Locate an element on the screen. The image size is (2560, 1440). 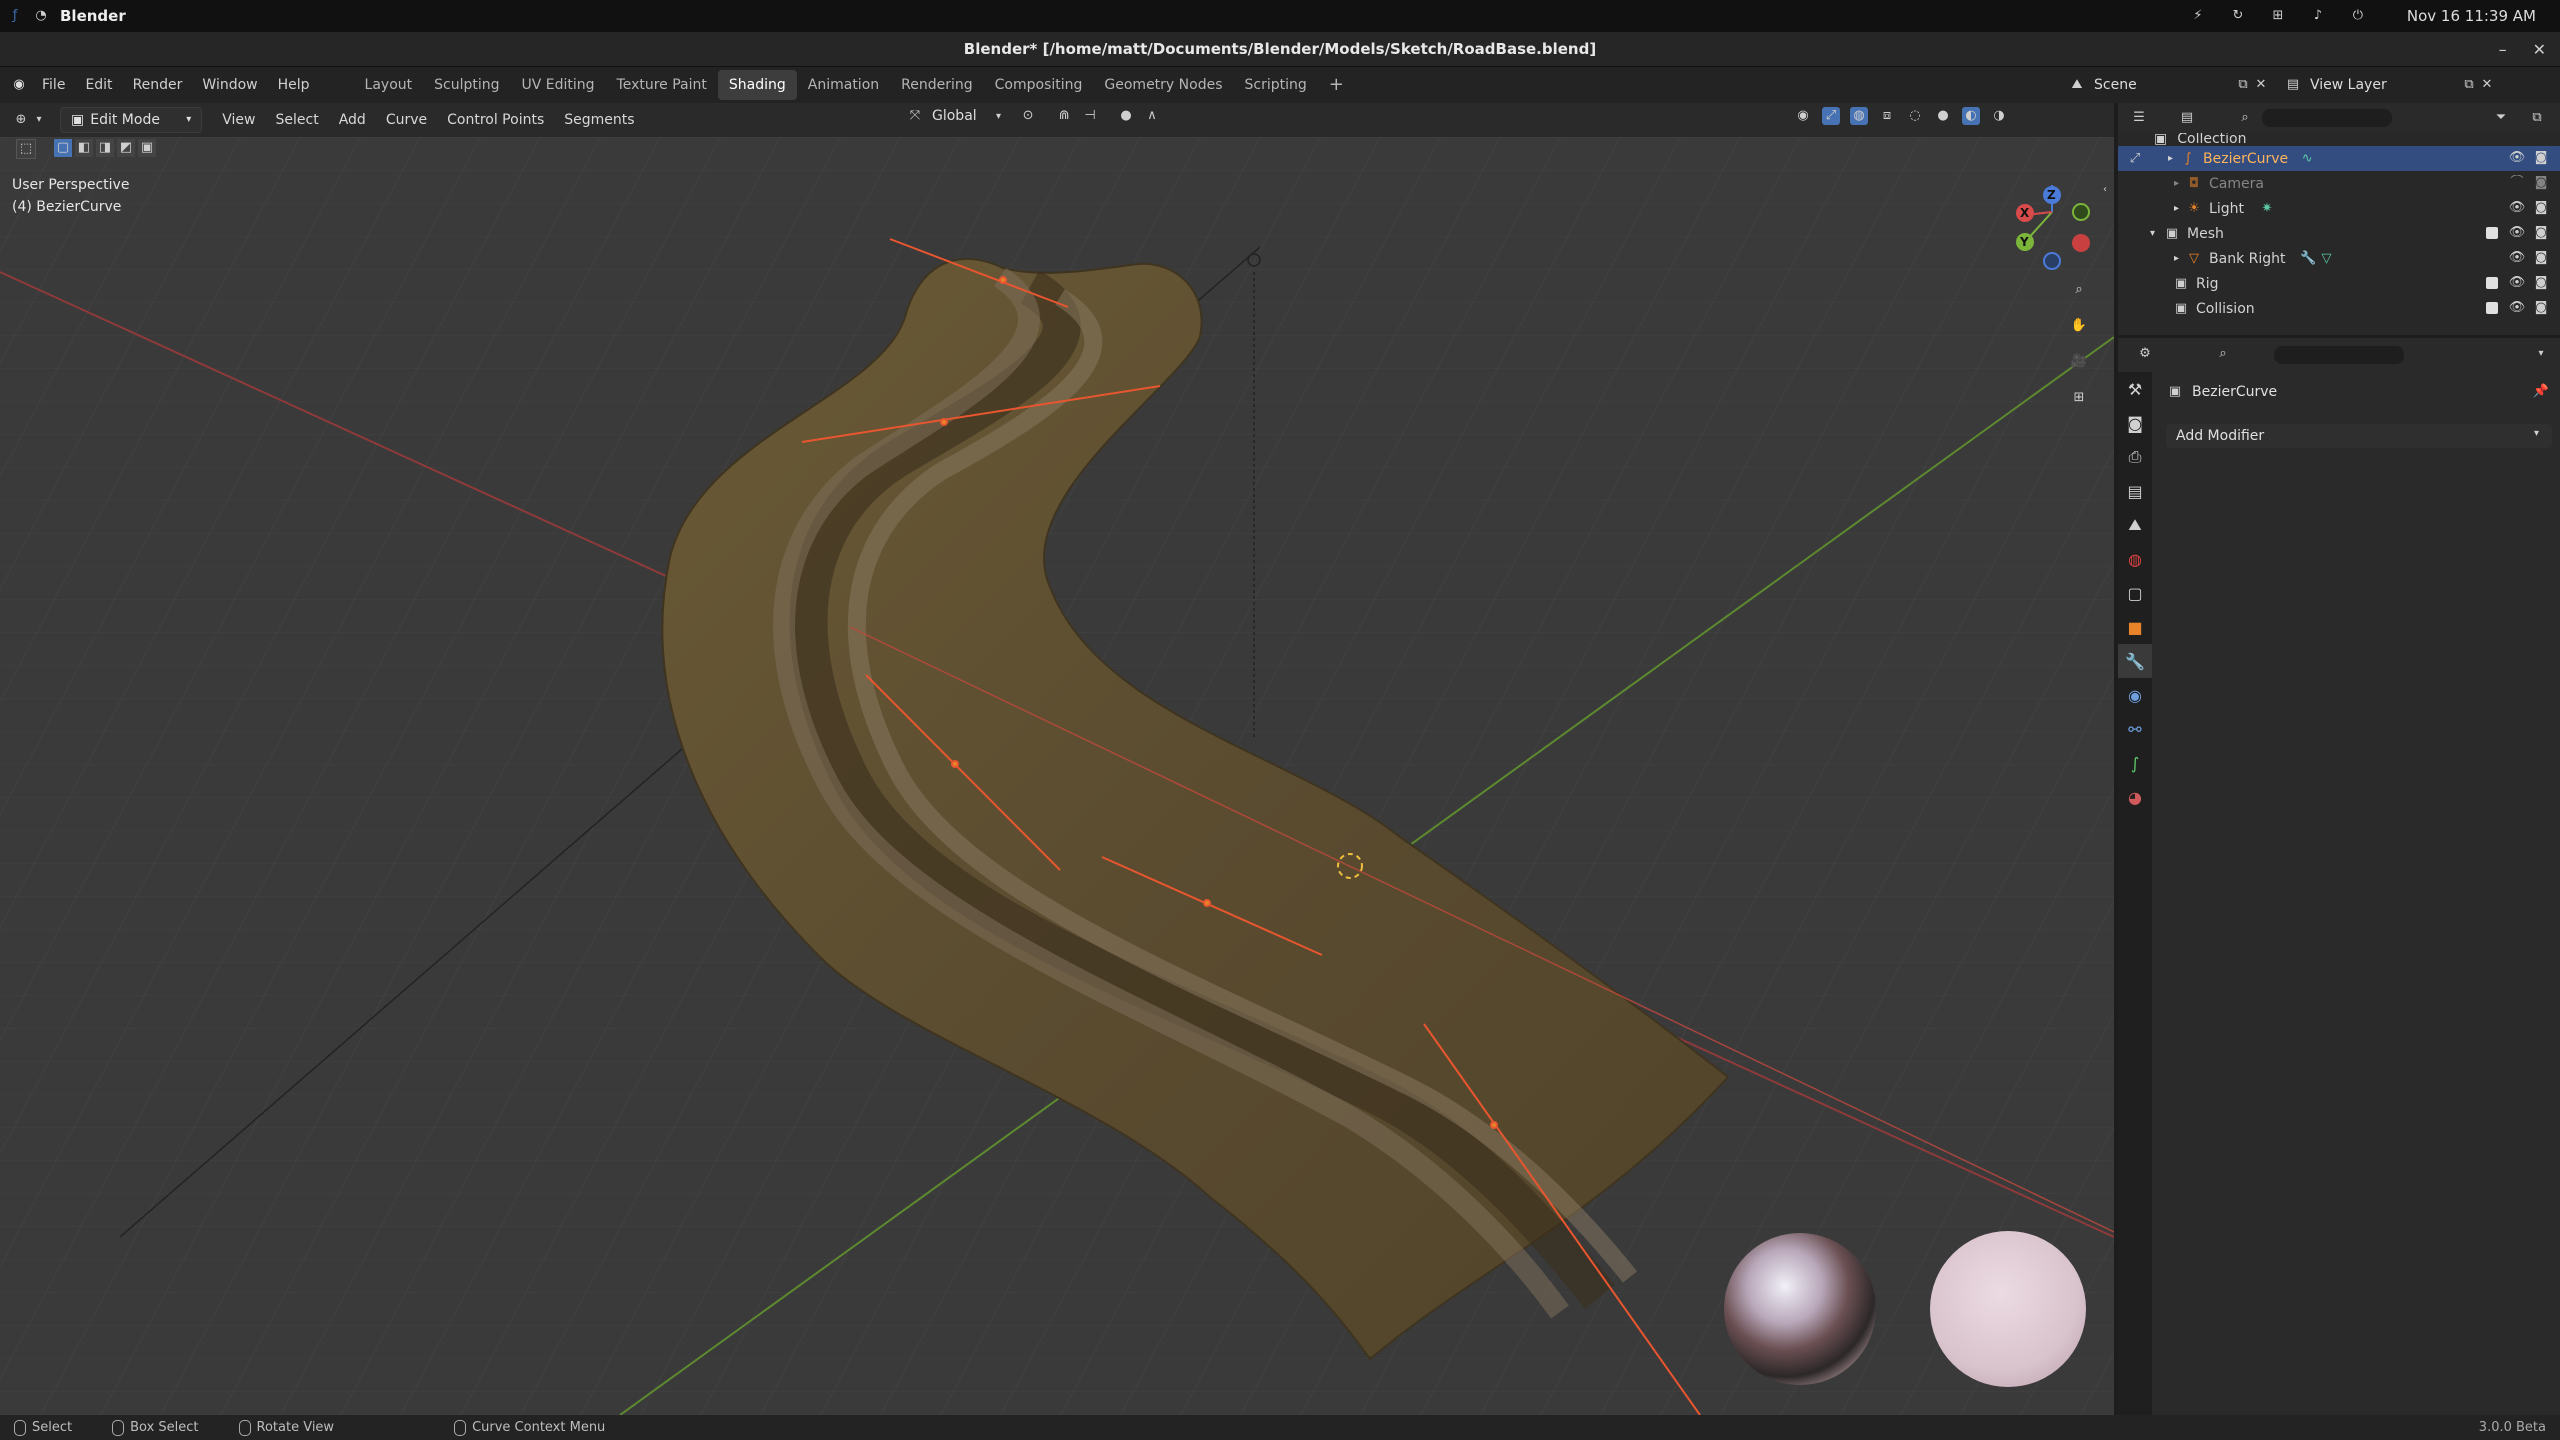
material-tab-icon: ◕ is located at coordinates (2135, 797).